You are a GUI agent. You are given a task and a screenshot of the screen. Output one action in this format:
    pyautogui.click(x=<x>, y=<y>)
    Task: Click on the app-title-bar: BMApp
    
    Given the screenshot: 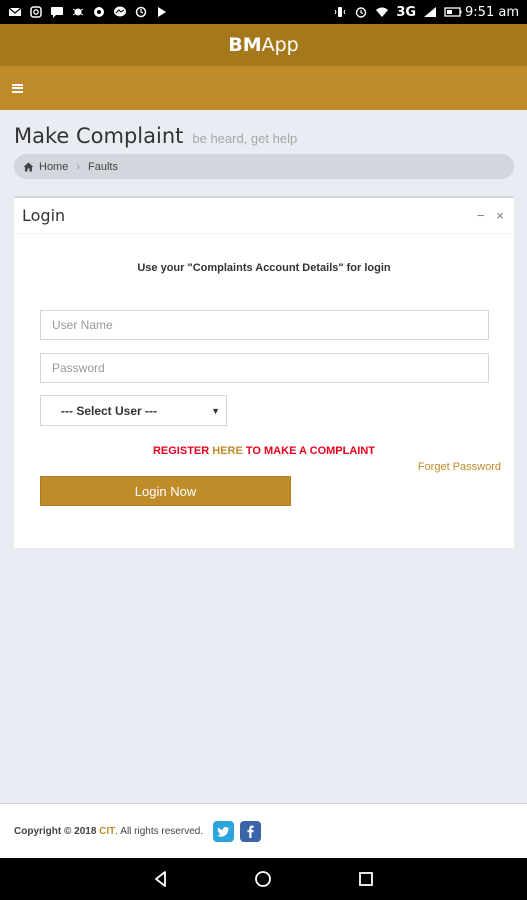 What is the action you would take?
    pyautogui.click(x=263, y=45)
    